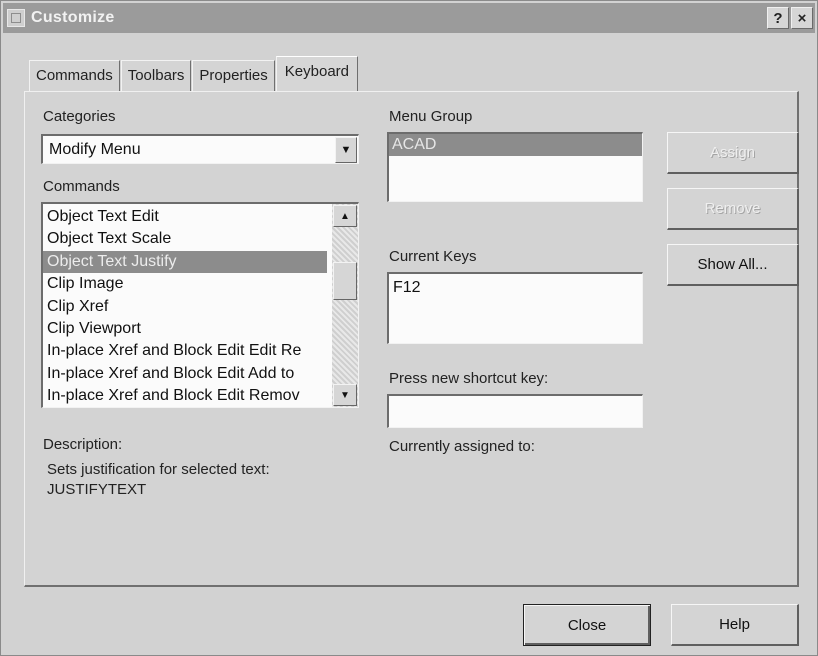 This screenshot has height=656, width=818. I want to click on description-text: Sets justification for selected text:, so click(158, 469).